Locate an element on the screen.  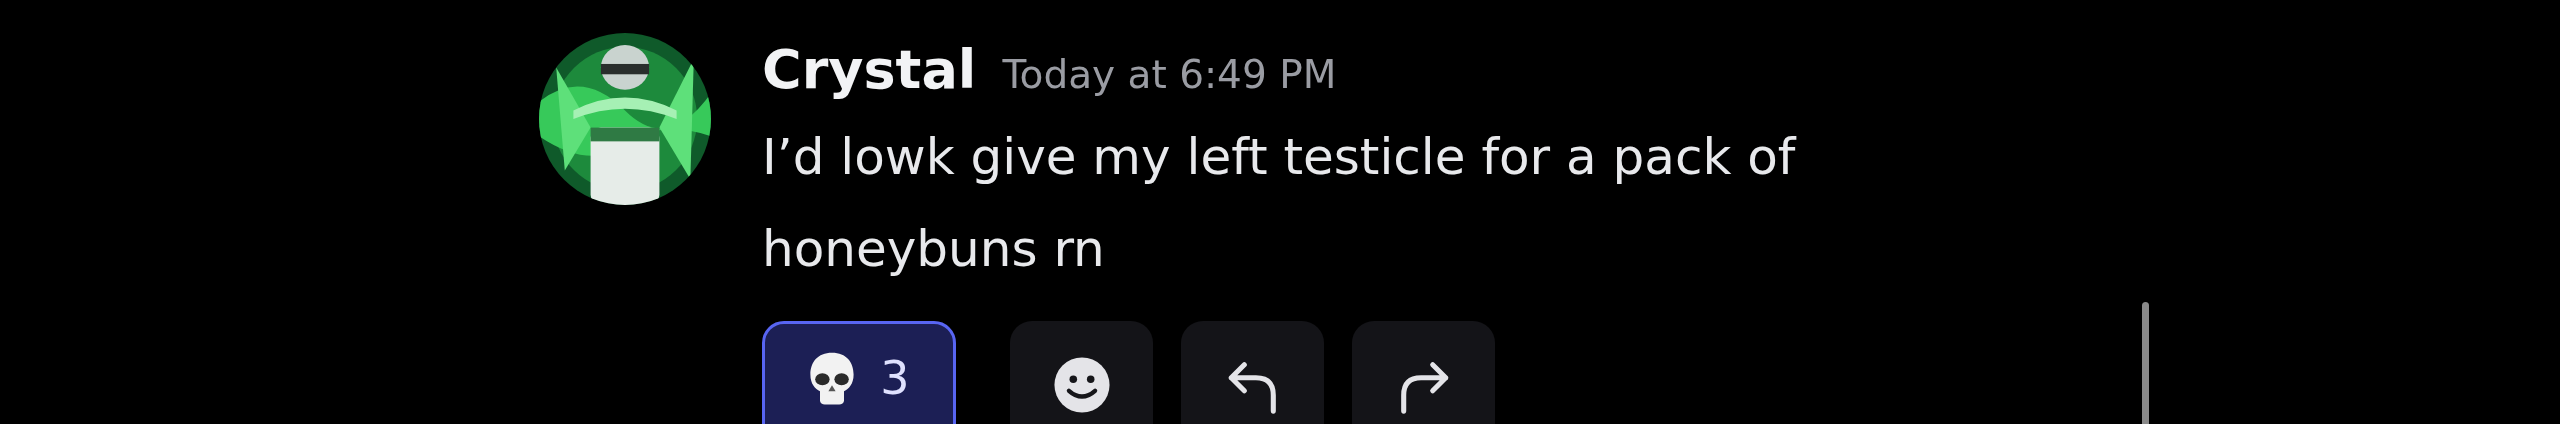
smiley-icon is located at coordinates (1081, 385).